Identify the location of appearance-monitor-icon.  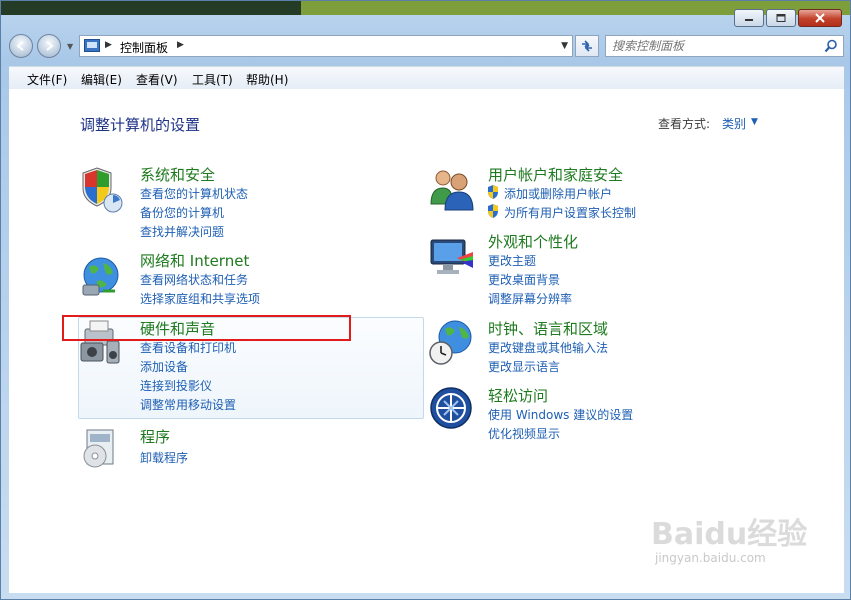
(452, 257).